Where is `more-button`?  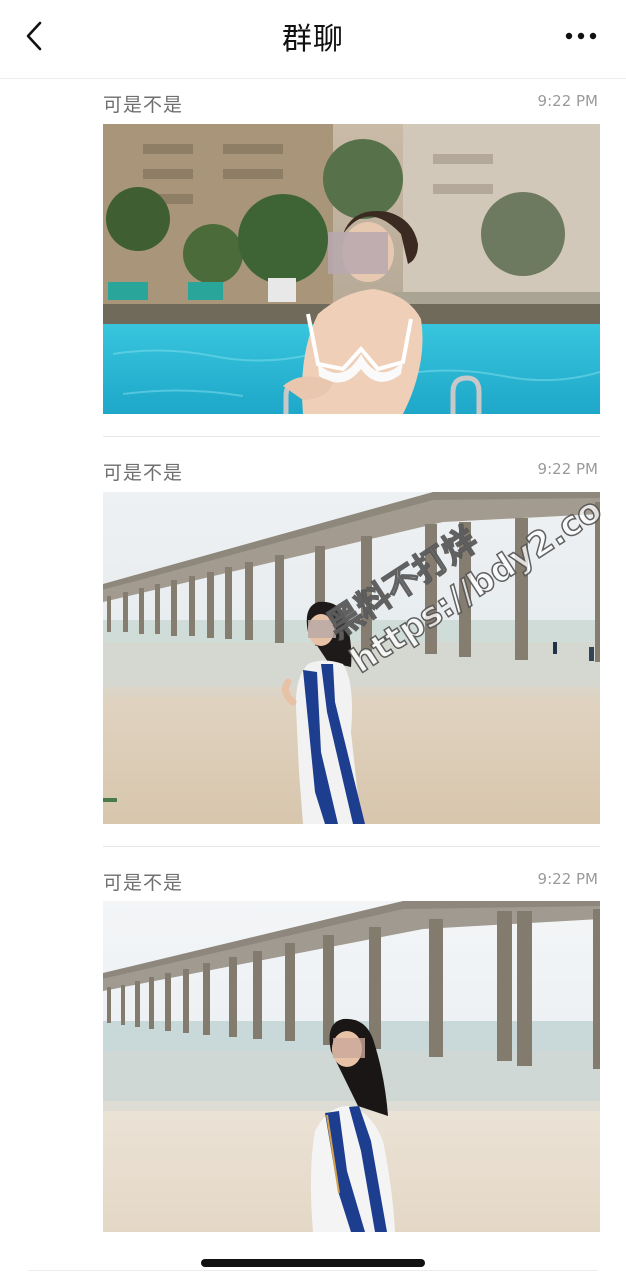 more-button is located at coordinates (584, 36).